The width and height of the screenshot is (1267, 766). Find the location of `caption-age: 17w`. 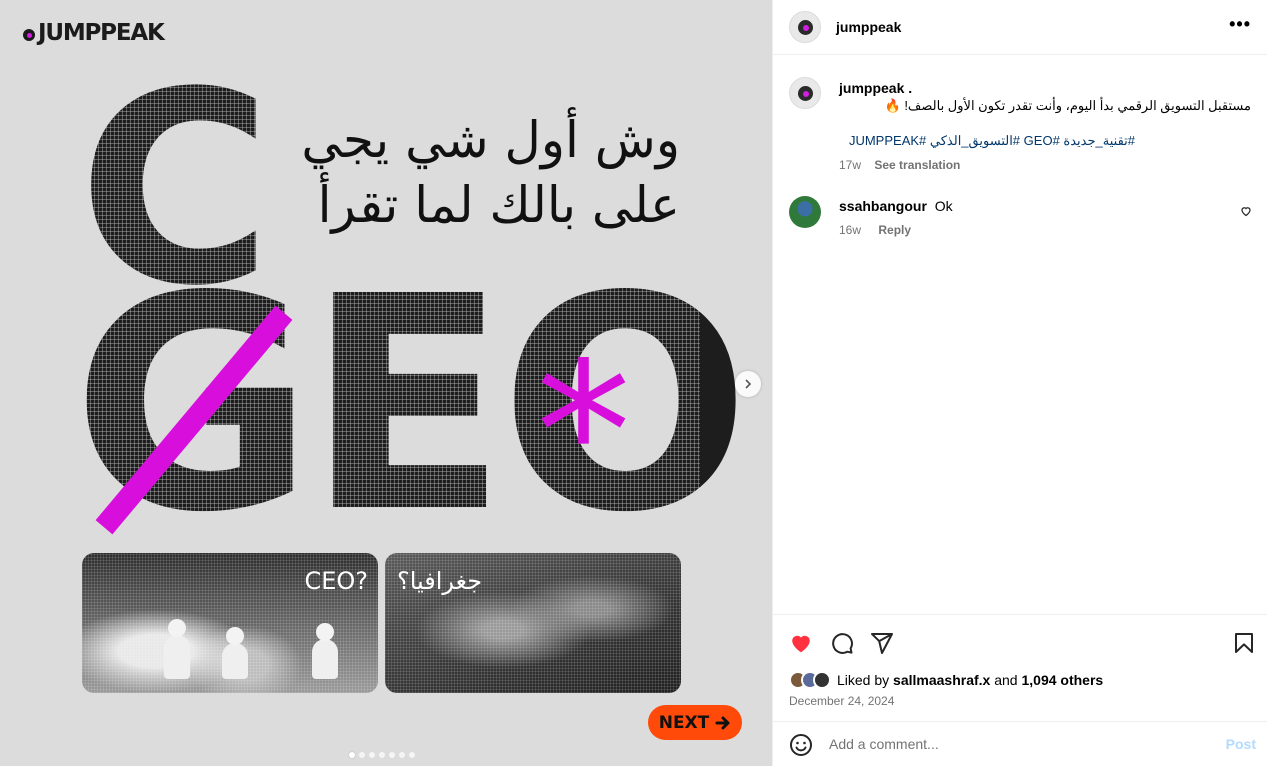

caption-age: 17w is located at coordinates (850, 165).